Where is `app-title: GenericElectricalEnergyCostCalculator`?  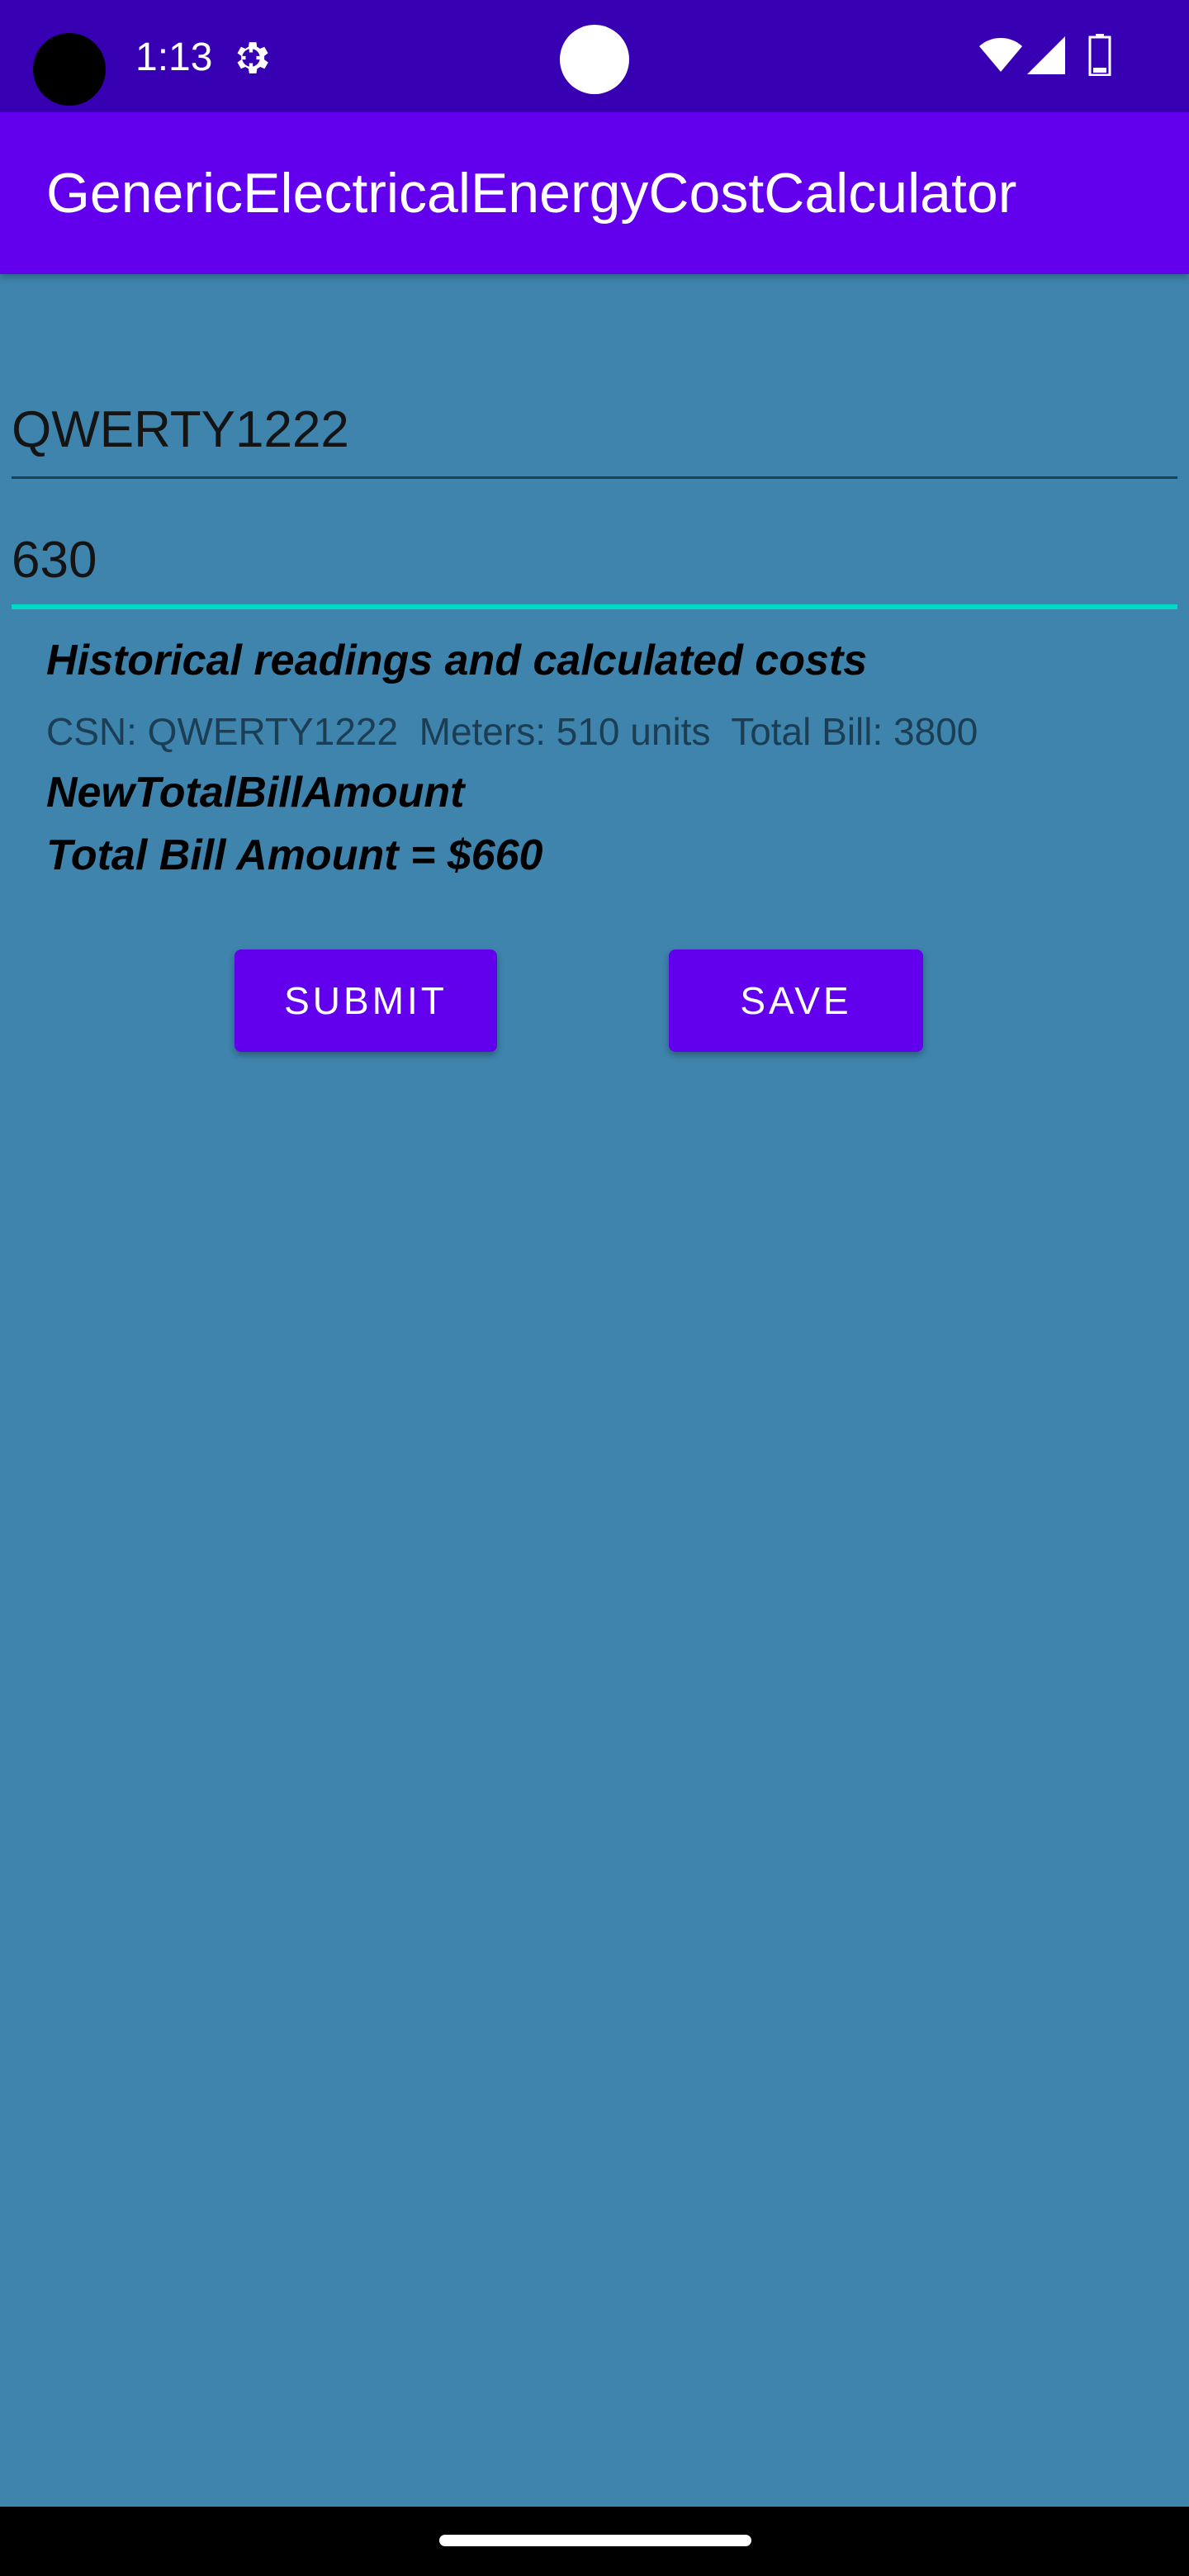 app-title: GenericElectricalEnergyCostCalculator is located at coordinates (531, 193).